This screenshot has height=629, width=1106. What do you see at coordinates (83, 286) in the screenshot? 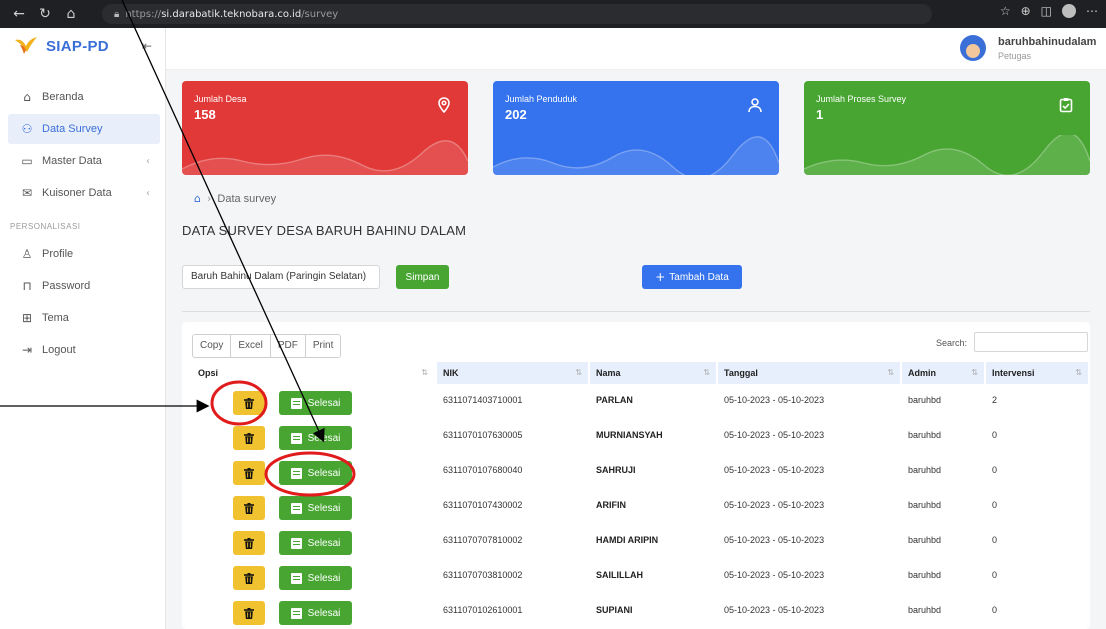
I see `sidebar-item-password: ⊓ Password` at bounding box center [83, 286].